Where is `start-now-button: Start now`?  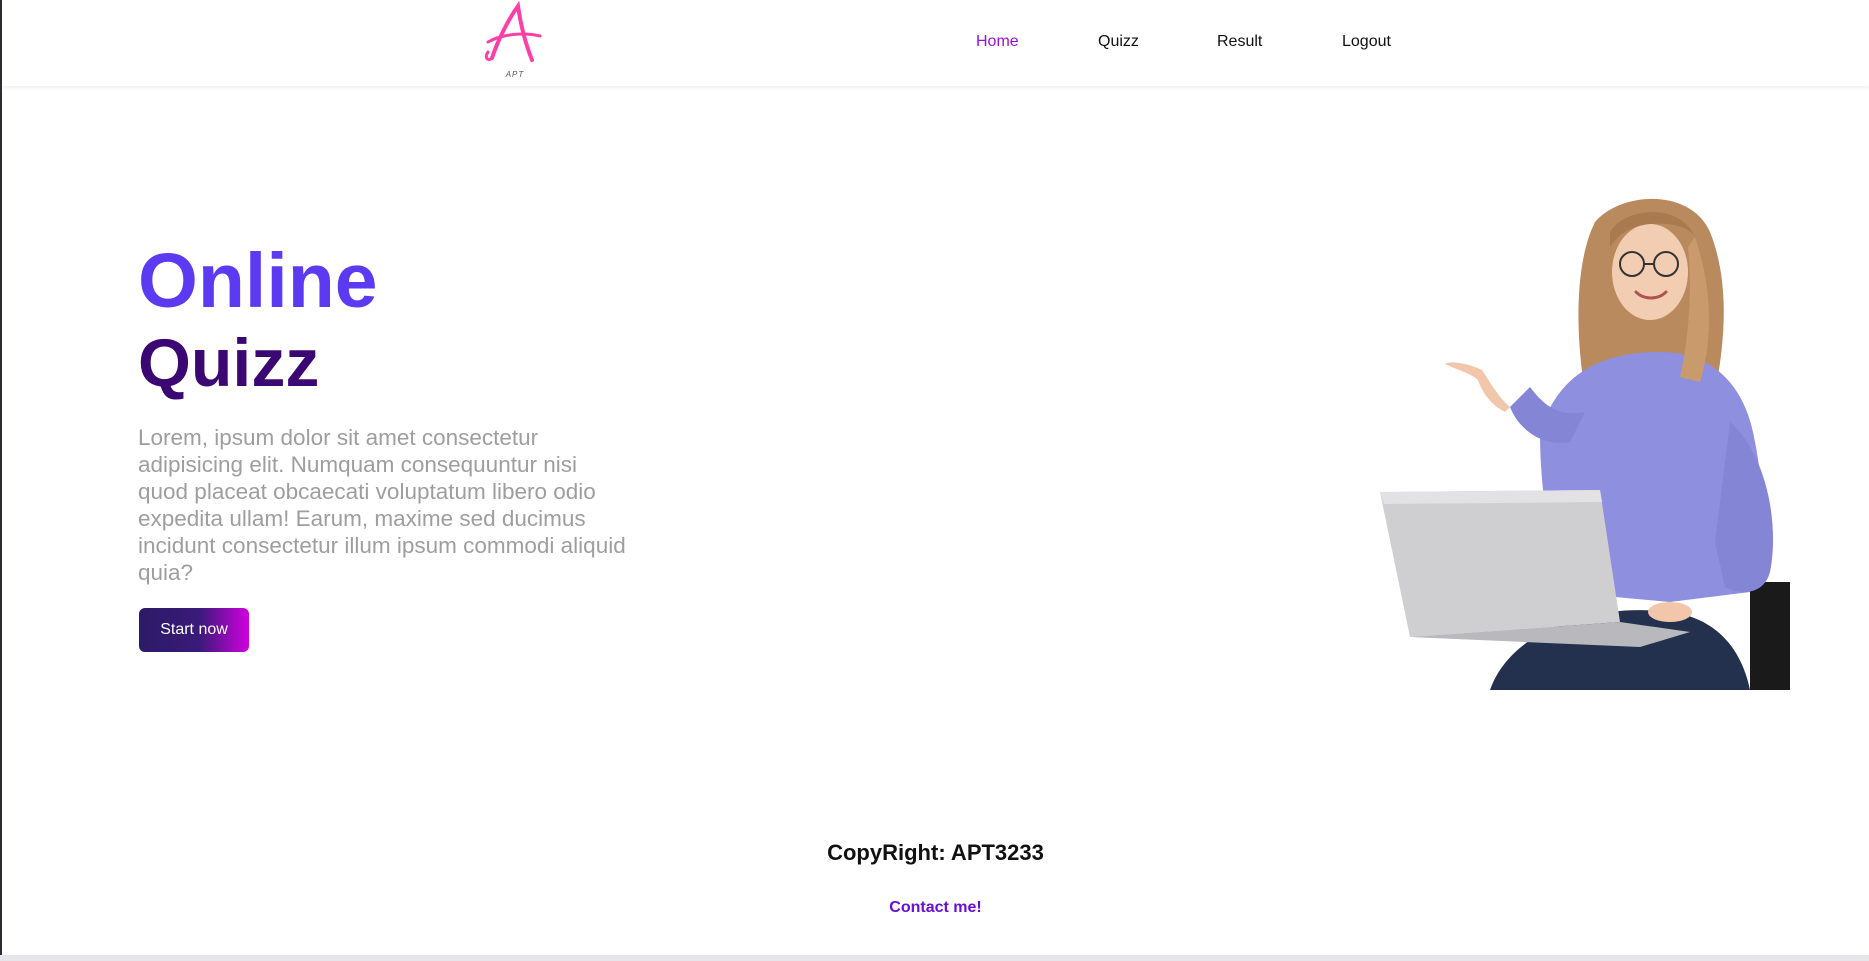
start-now-button: Start now is located at coordinates (194, 630).